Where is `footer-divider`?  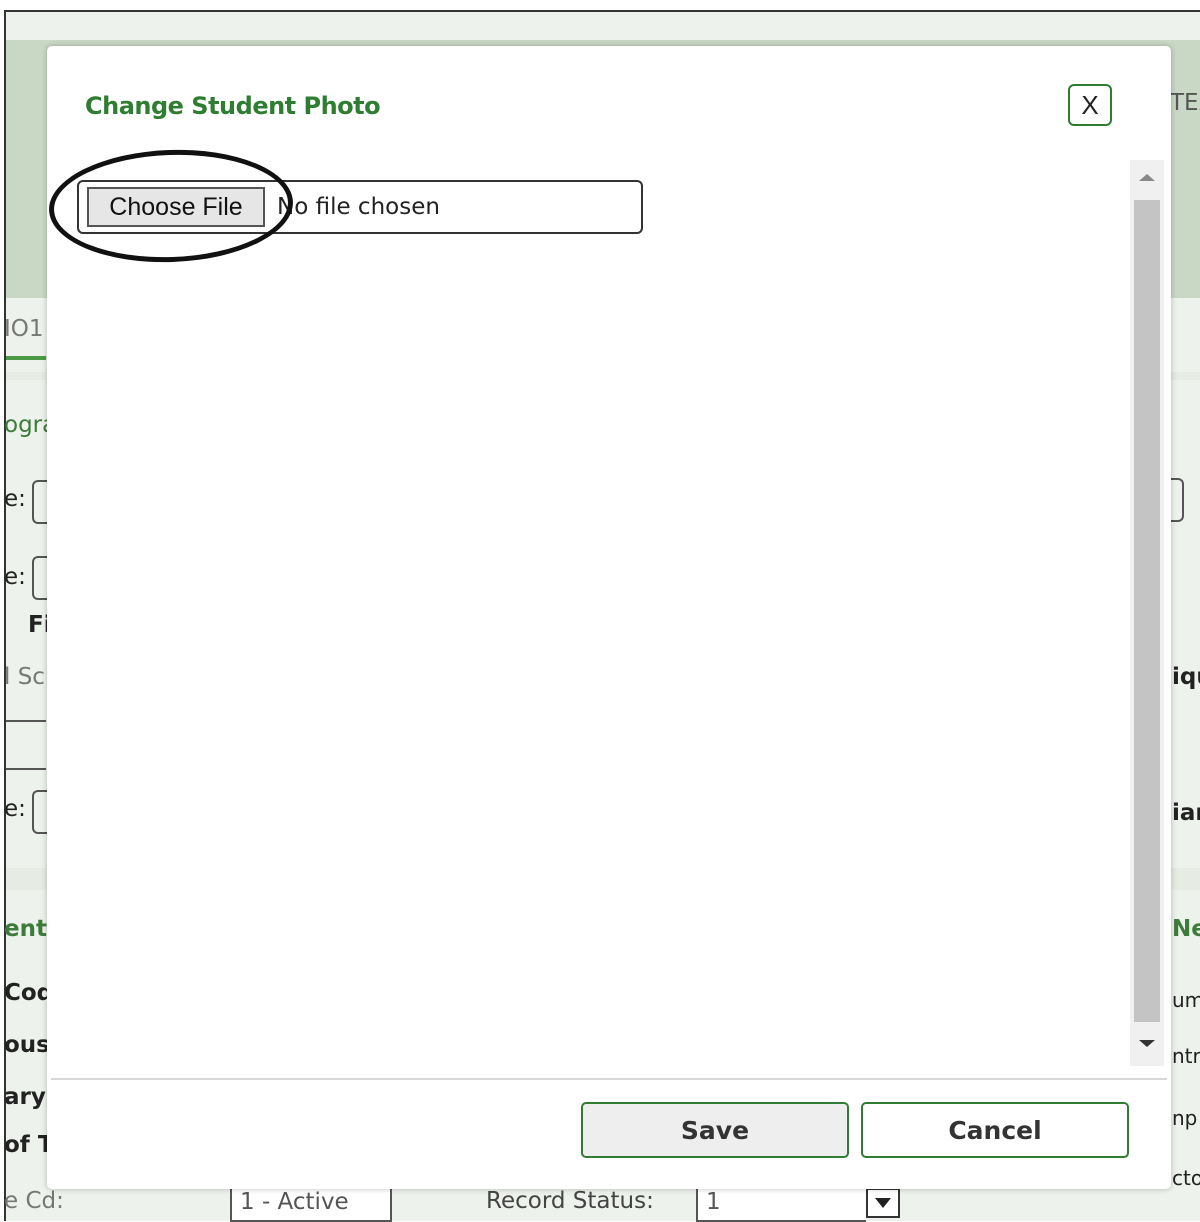
footer-divider is located at coordinates (609, 1079).